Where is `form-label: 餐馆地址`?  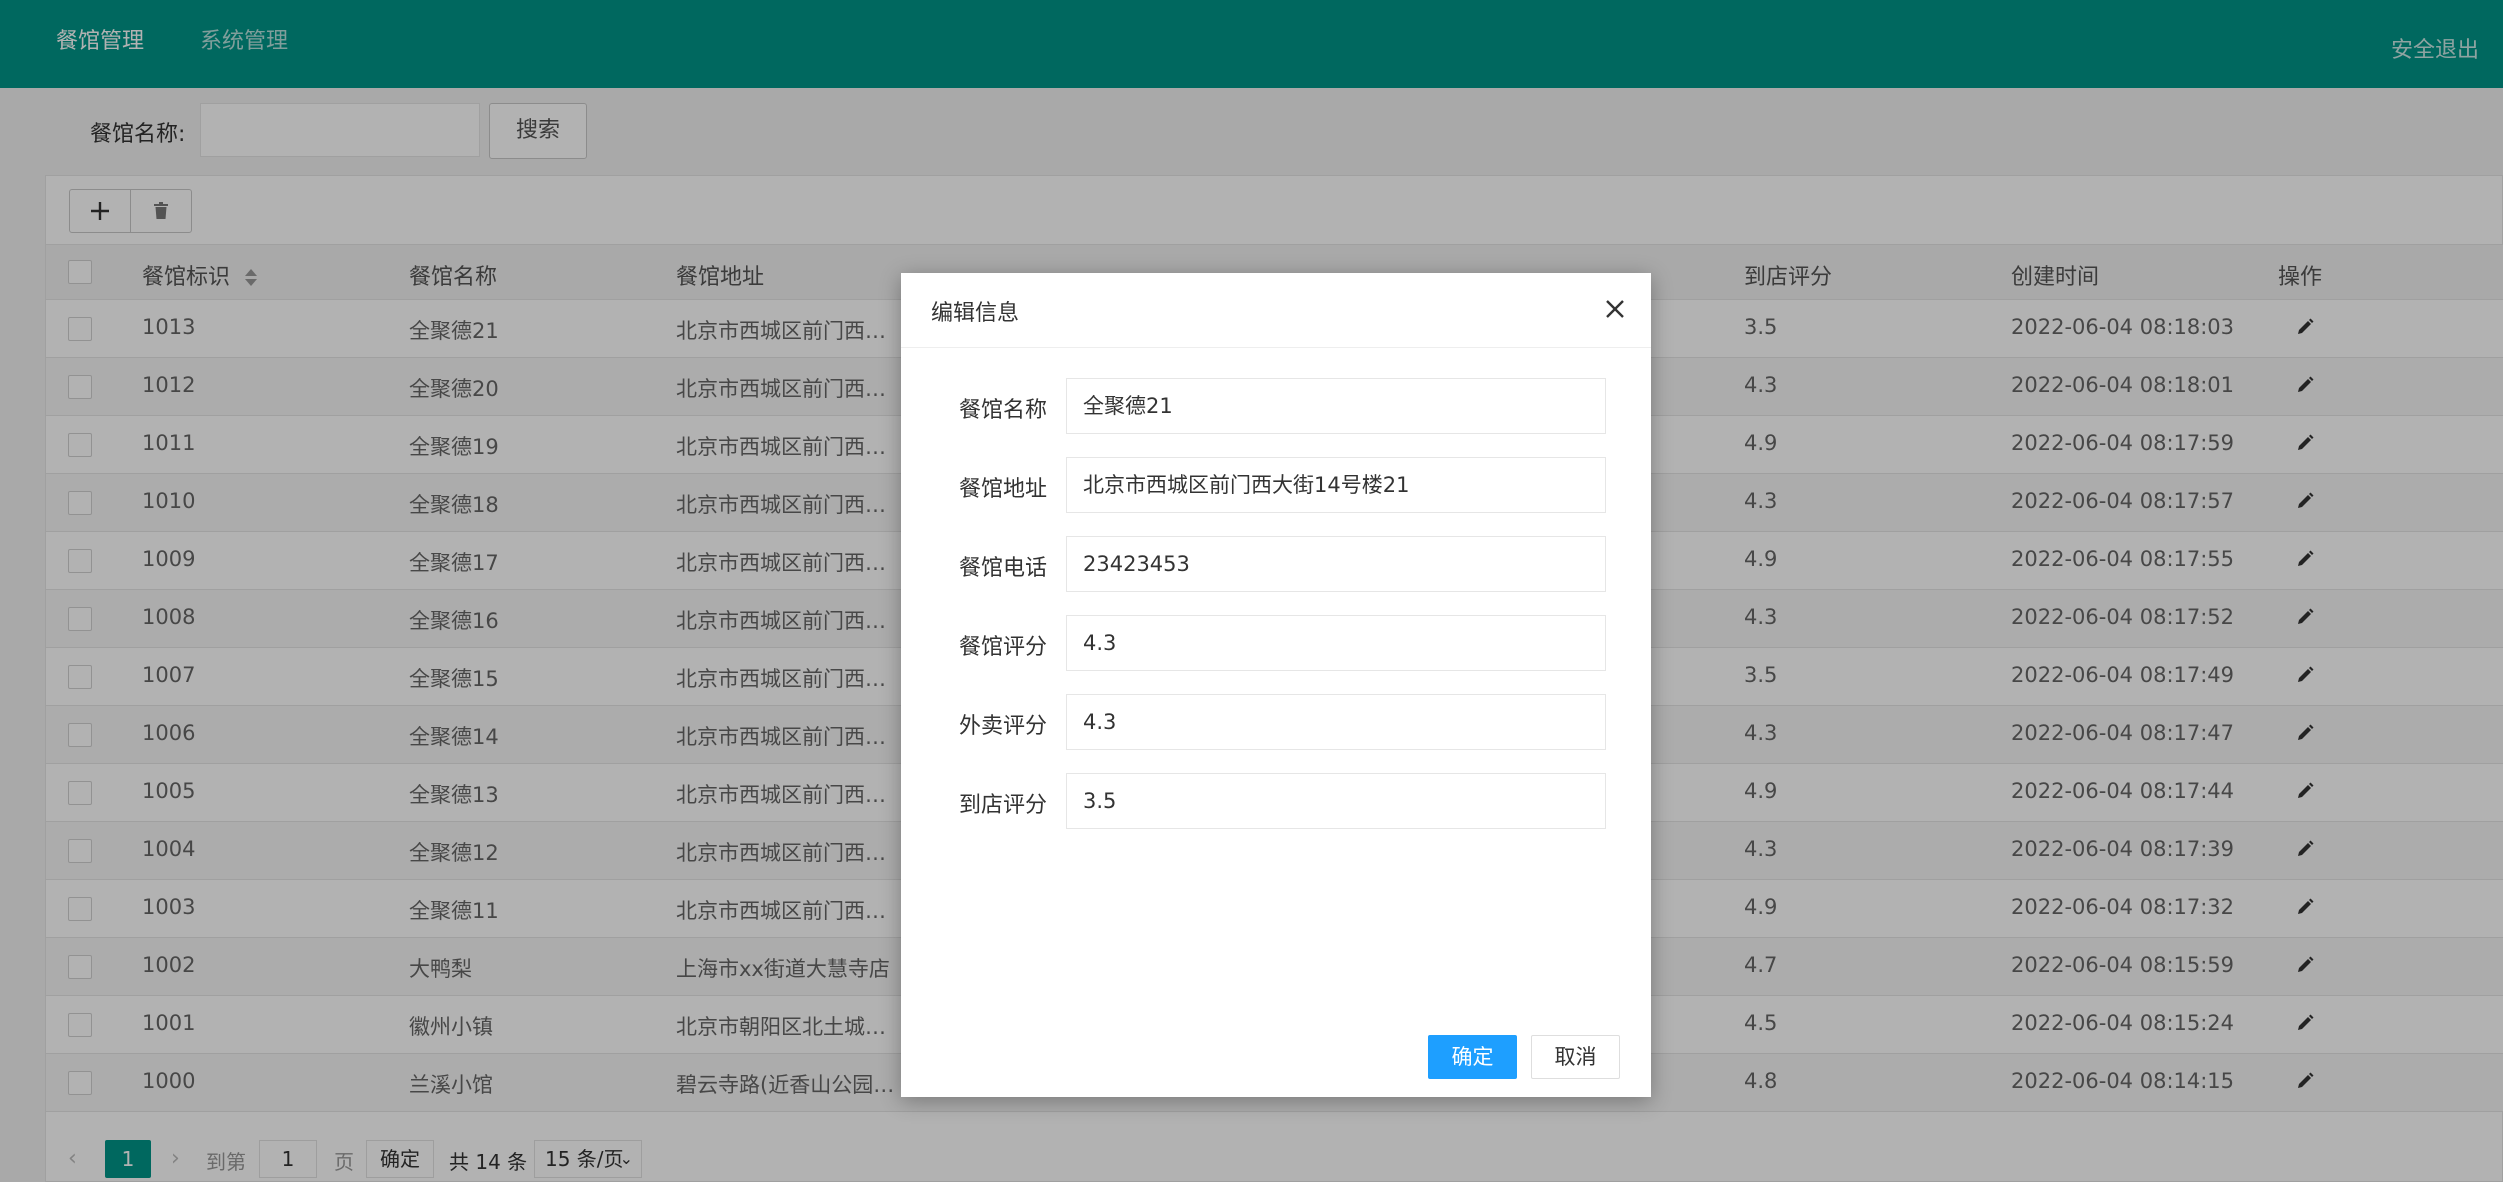
form-label: 餐馆地址 is located at coordinates (1003, 489).